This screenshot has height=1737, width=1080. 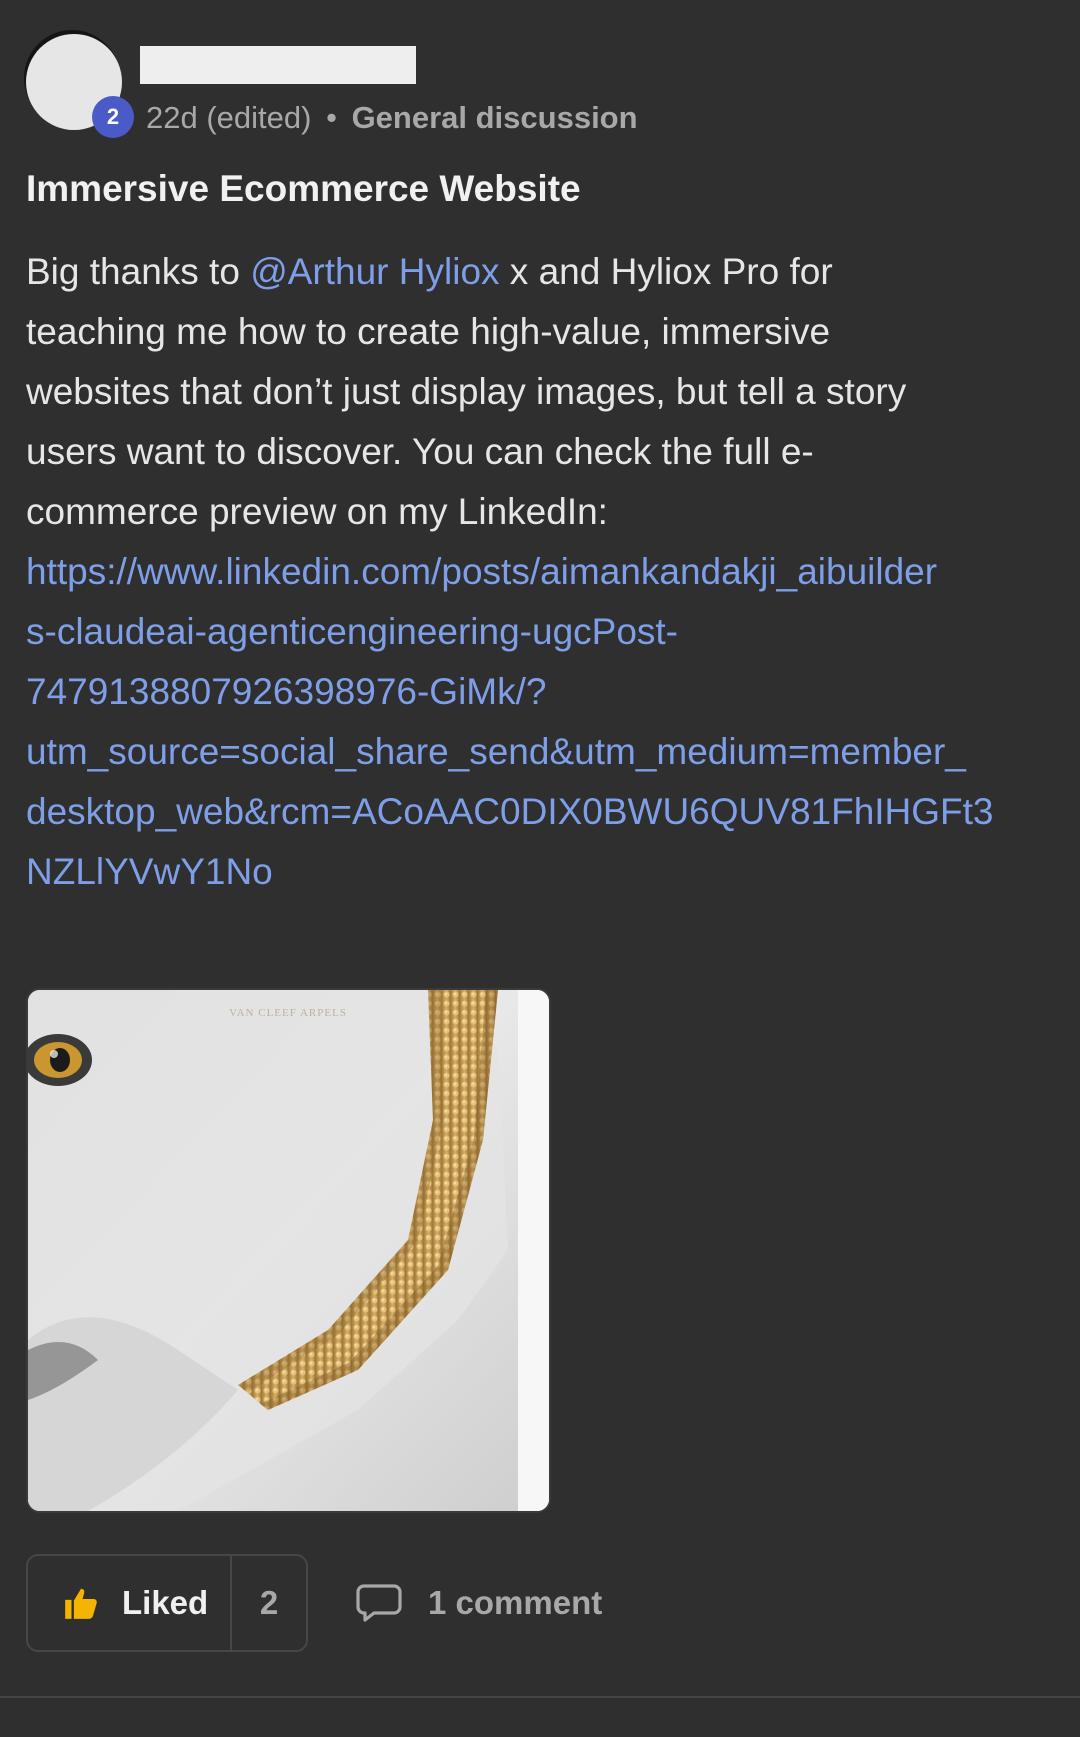 What do you see at coordinates (278, 65) in the screenshot?
I see `author-name-redacted` at bounding box center [278, 65].